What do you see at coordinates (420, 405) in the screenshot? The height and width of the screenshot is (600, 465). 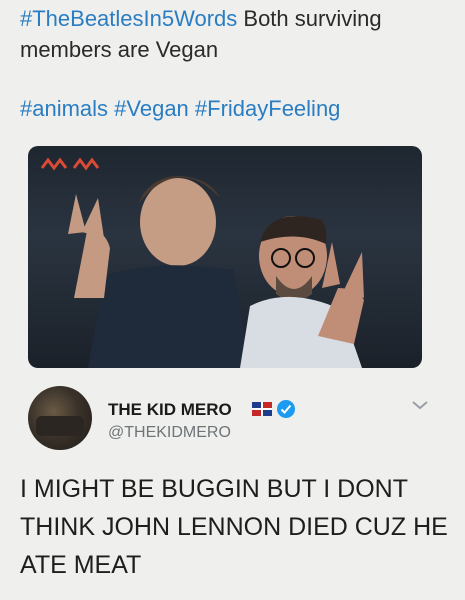 I see `chevron-down-icon` at bounding box center [420, 405].